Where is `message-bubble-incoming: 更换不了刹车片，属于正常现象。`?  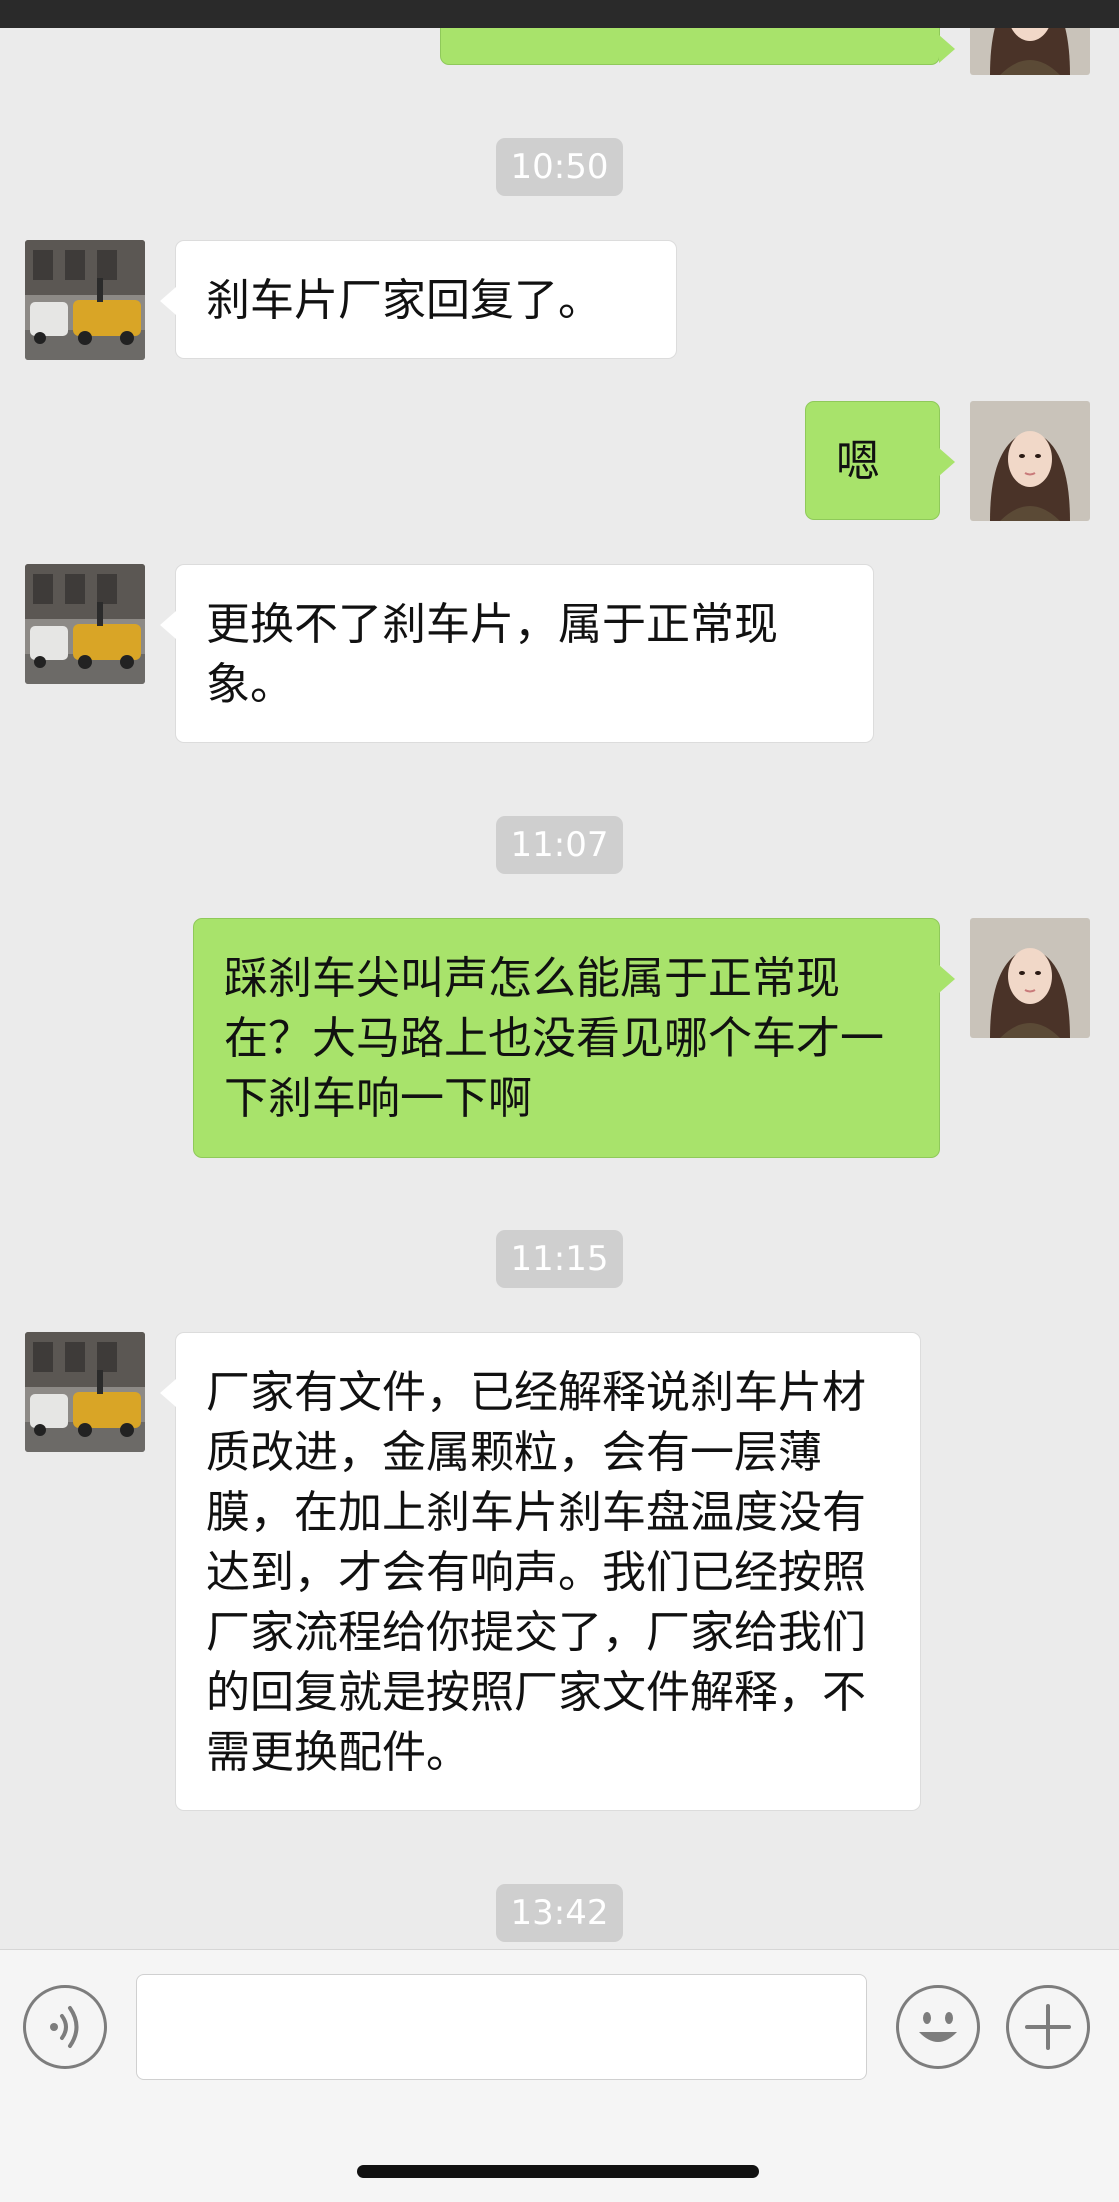
message-bubble-incoming: 更换不了刹车片，属于正常现象。 is located at coordinates (517, 653).